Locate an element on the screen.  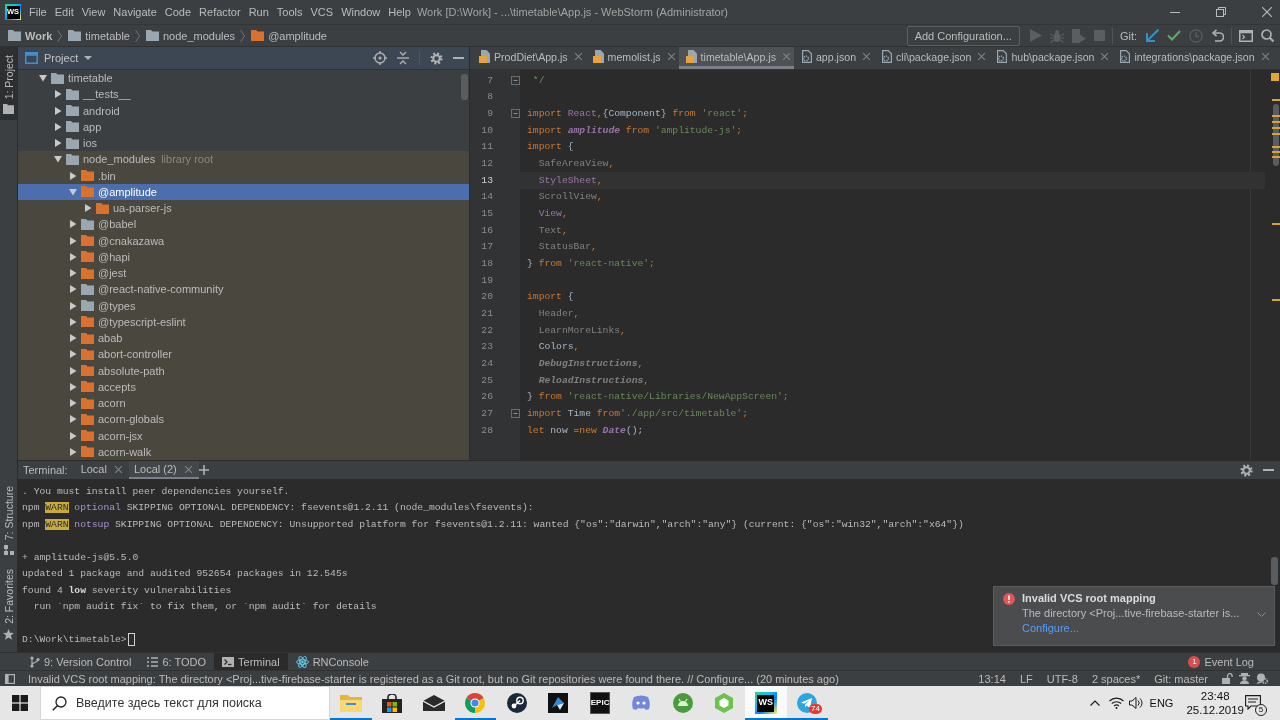
event-log-button: Event Log is located at coordinates (1229, 661).